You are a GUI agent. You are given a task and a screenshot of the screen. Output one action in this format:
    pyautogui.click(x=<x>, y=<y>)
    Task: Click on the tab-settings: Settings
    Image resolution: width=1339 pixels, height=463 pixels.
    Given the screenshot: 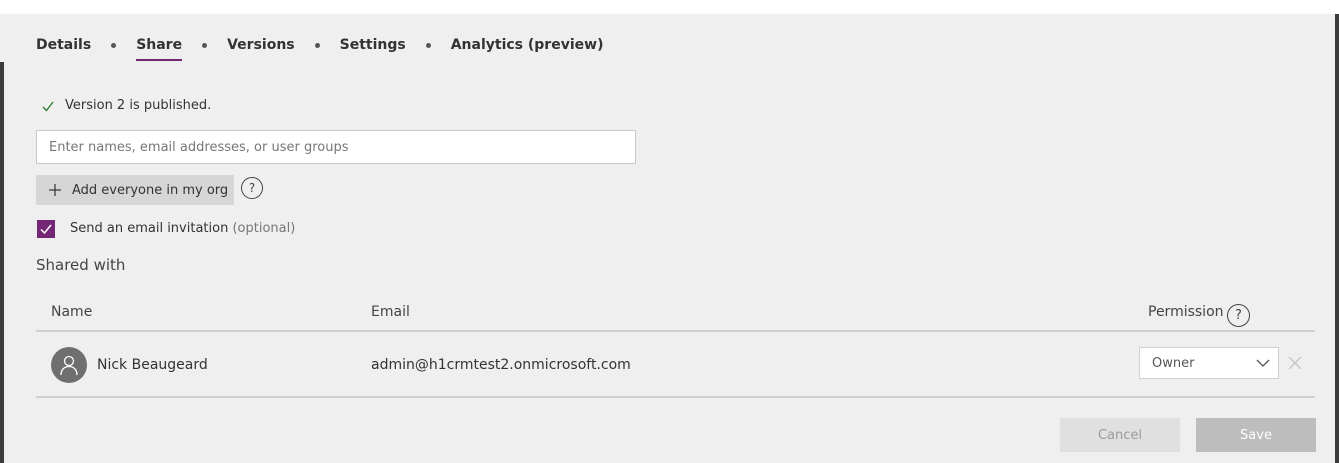 What is the action you would take?
    pyautogui.click(x=373, y=48)
    